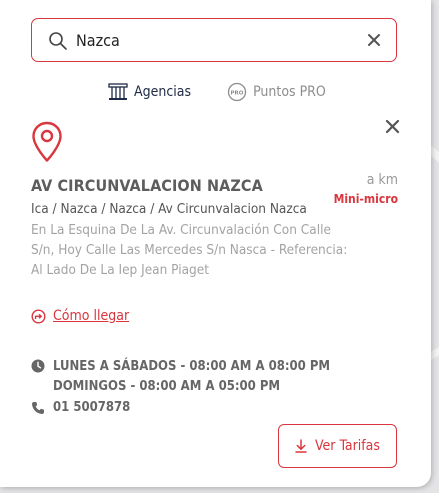  I want to click on tab-agencias: Agencias, so click(149, 92).